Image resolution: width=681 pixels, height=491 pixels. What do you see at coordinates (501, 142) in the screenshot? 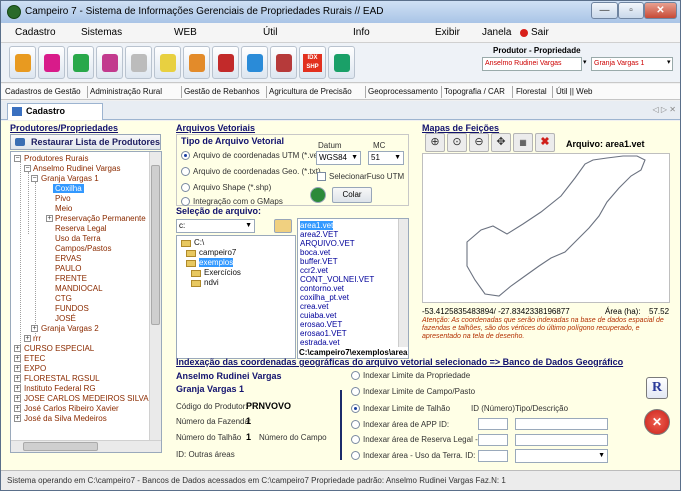
I see `pan-icon: ✥` at bounding box center [501, 142].